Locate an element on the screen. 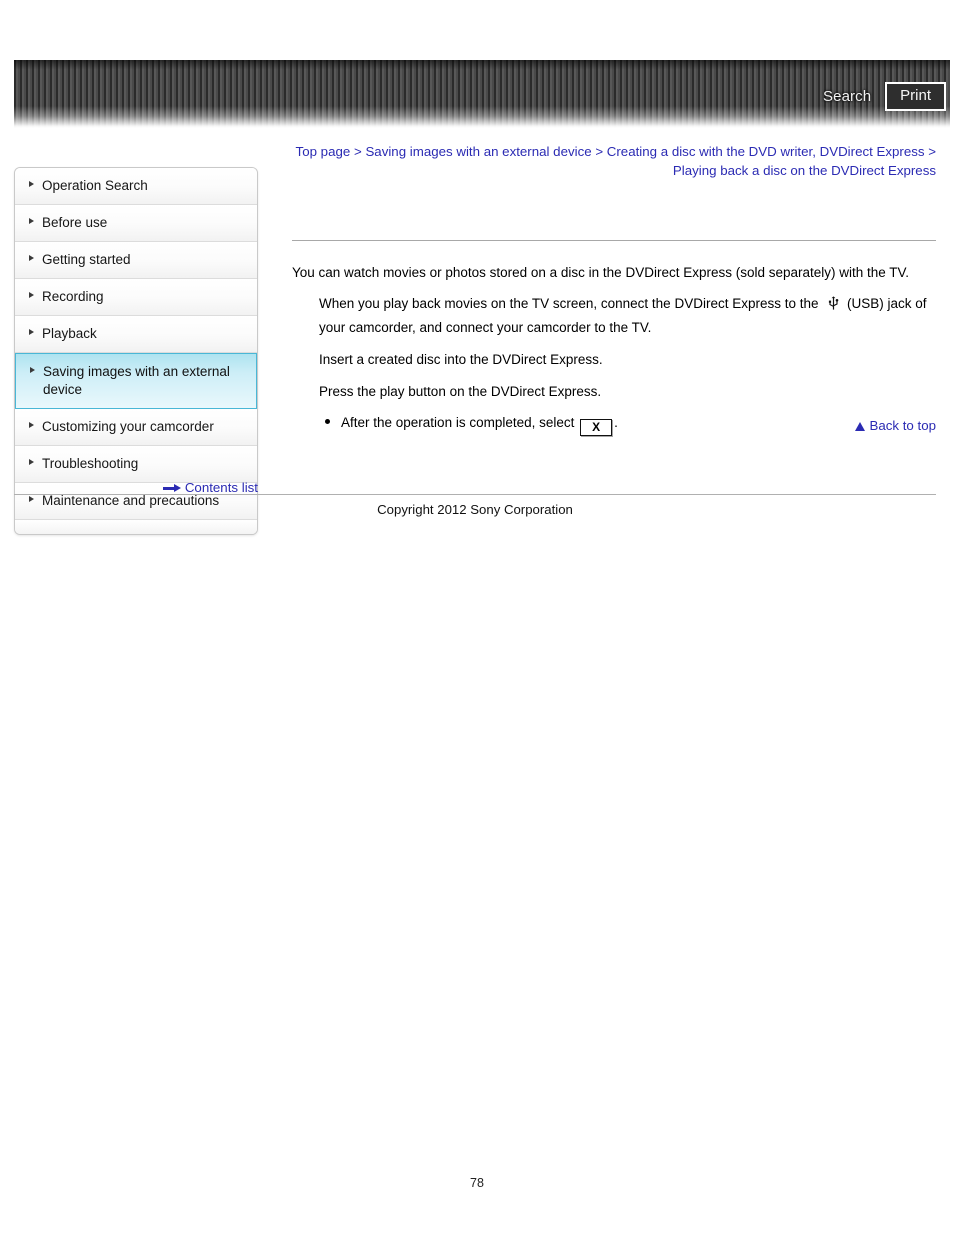 This screenshot has height=1235, width=954. sidebar-item-customizing-your-camcorder: Customizing your camcorder is located at coordinates (136, 427).